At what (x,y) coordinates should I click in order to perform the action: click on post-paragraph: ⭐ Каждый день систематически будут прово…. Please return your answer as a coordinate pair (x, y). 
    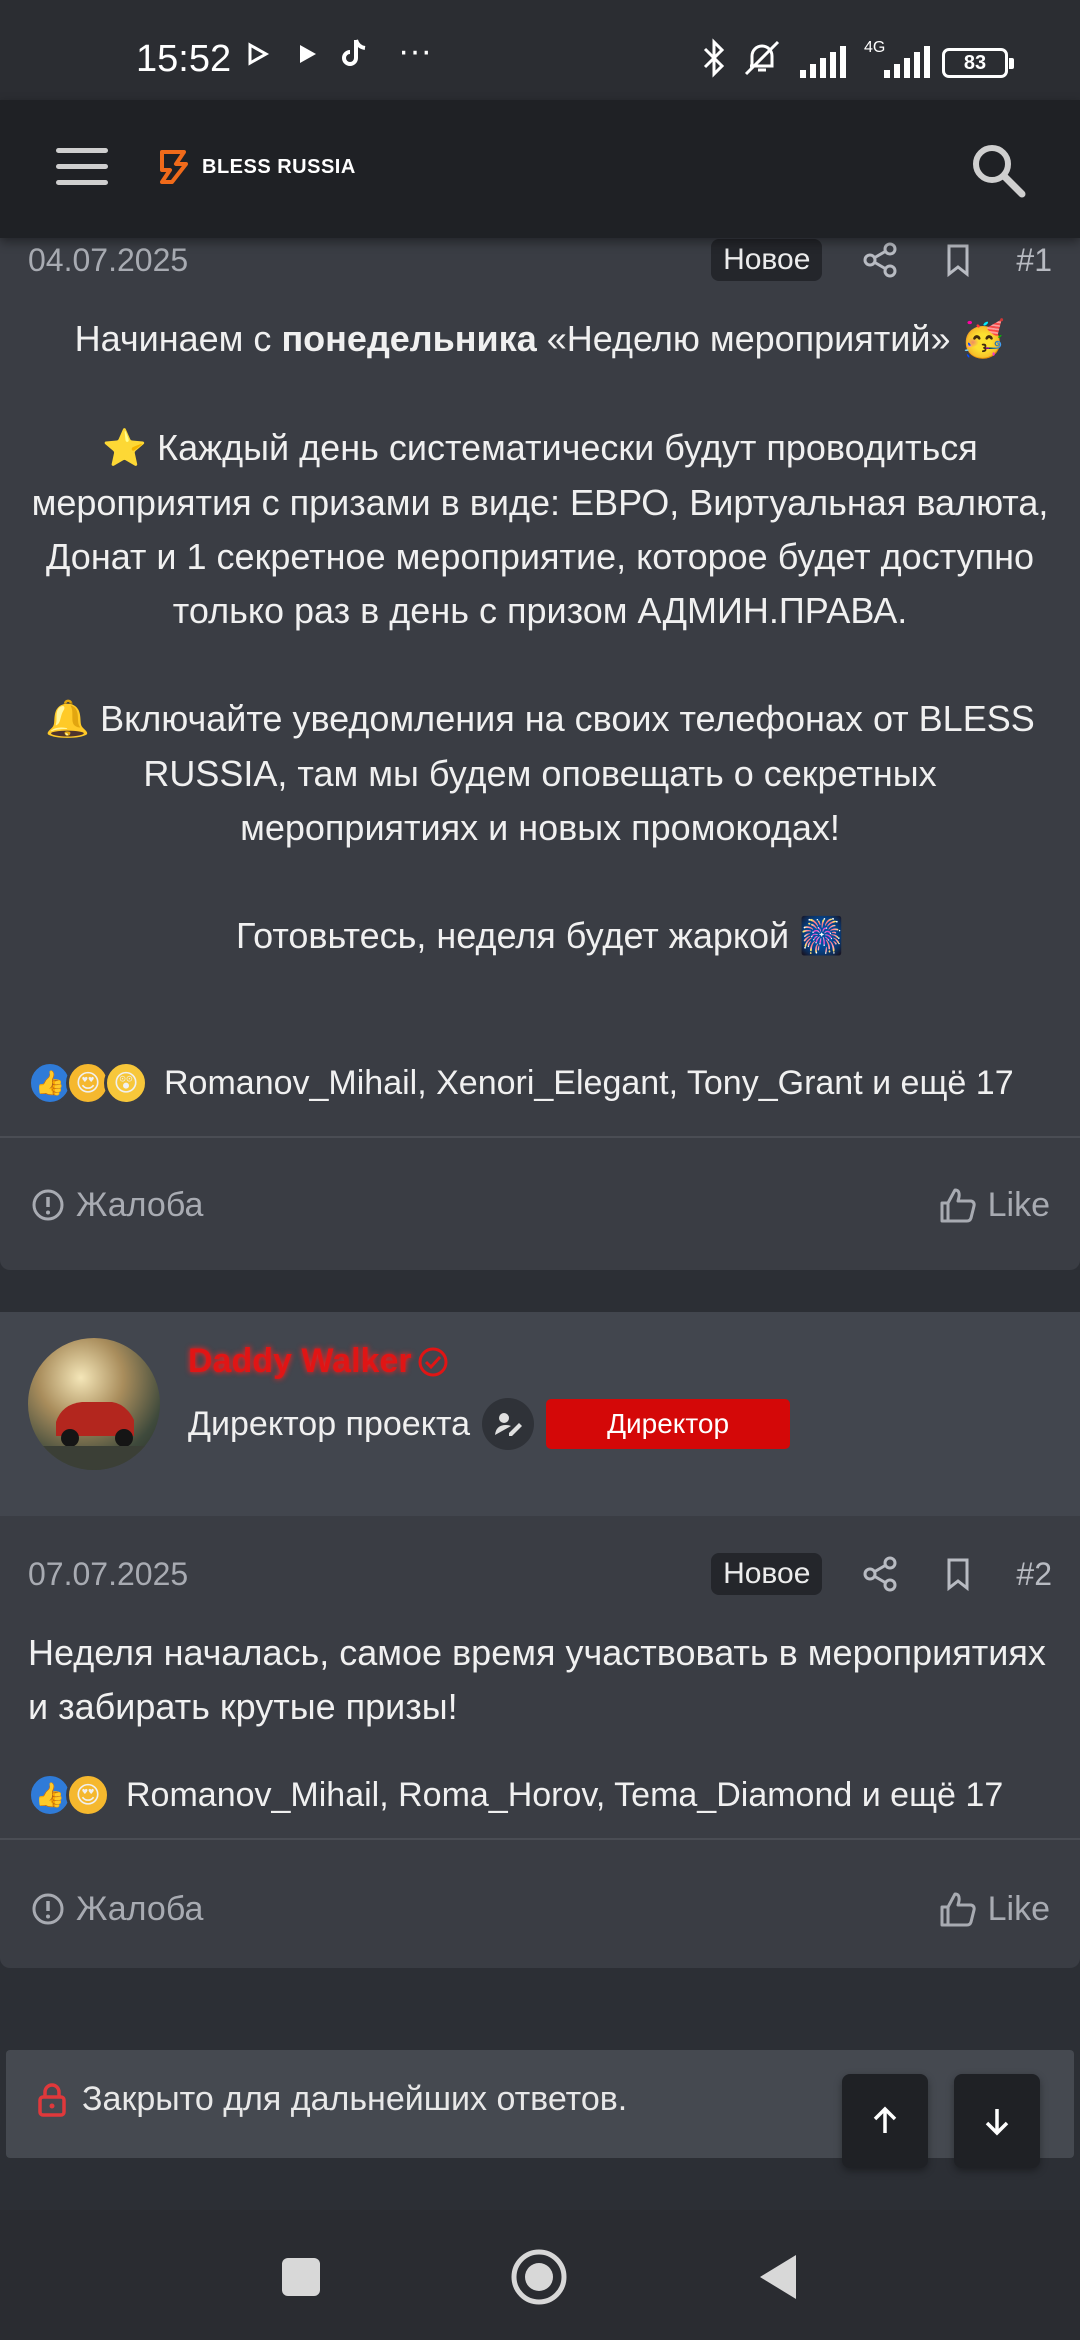
    Looking at the image, I should click on (540, 529).